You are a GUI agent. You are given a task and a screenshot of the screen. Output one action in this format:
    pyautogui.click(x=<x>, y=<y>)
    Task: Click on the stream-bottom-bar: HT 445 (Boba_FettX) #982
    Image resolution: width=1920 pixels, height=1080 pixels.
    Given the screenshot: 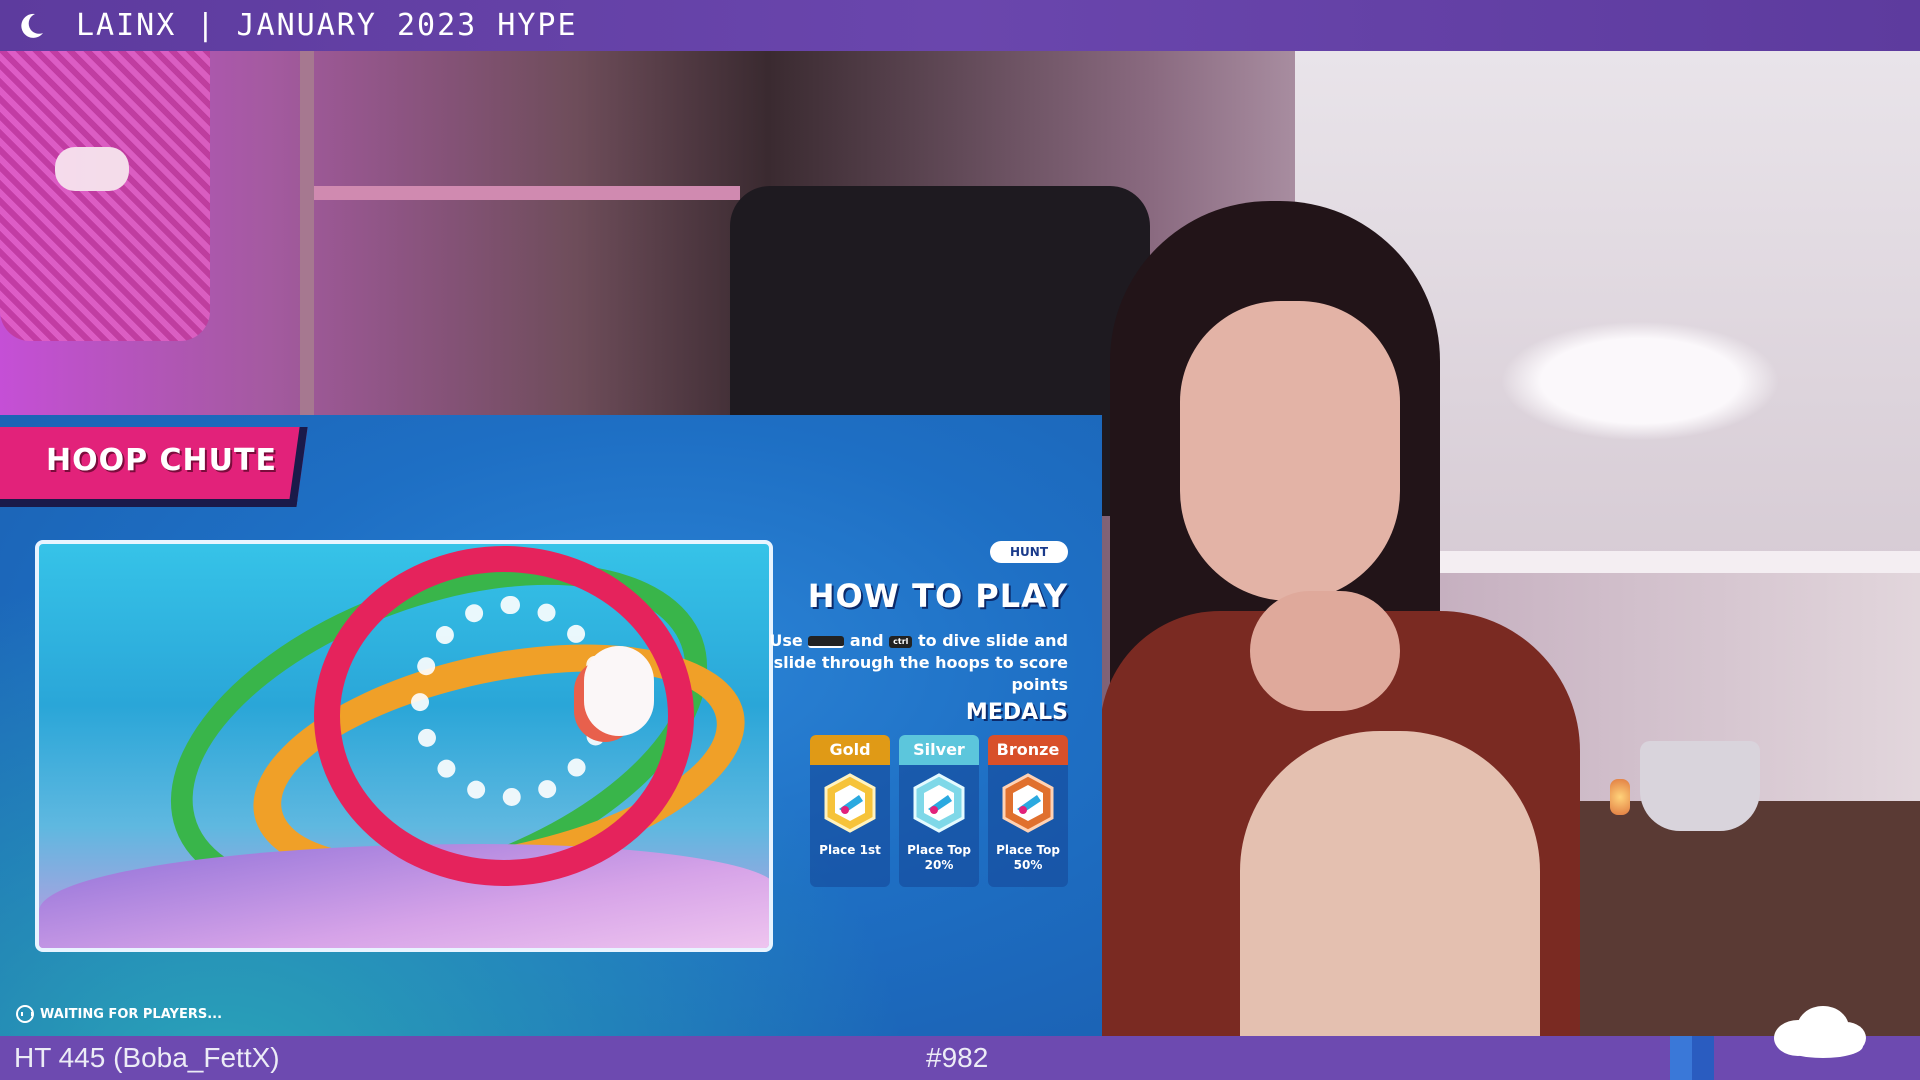 What is the action you would take?
    pyautogui.click(x=960, y=1058)
    